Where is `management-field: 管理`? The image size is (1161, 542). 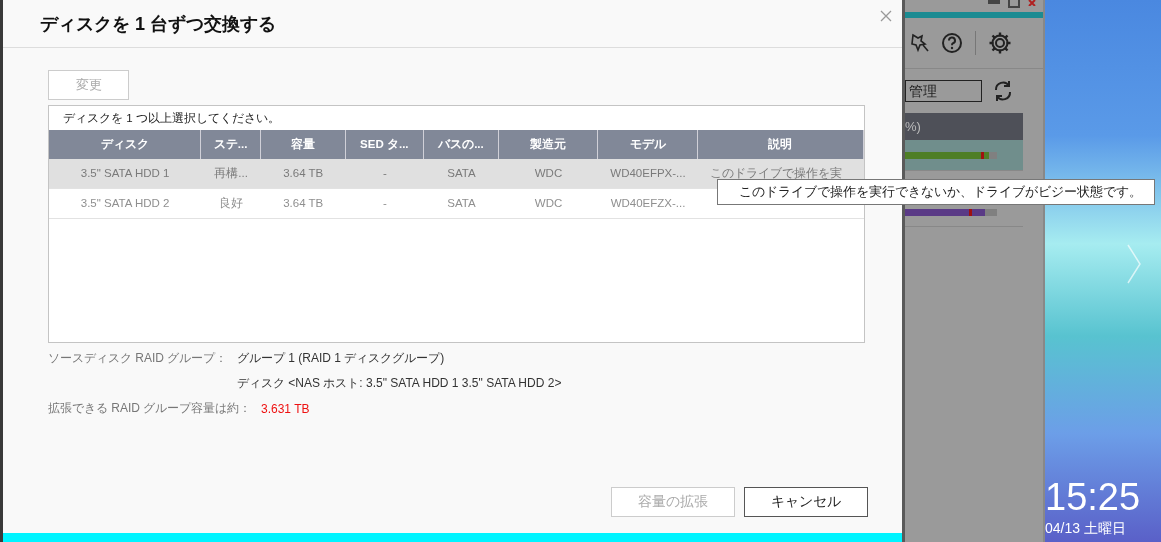
management-field: 管理 is located at coordinates (943, 91).